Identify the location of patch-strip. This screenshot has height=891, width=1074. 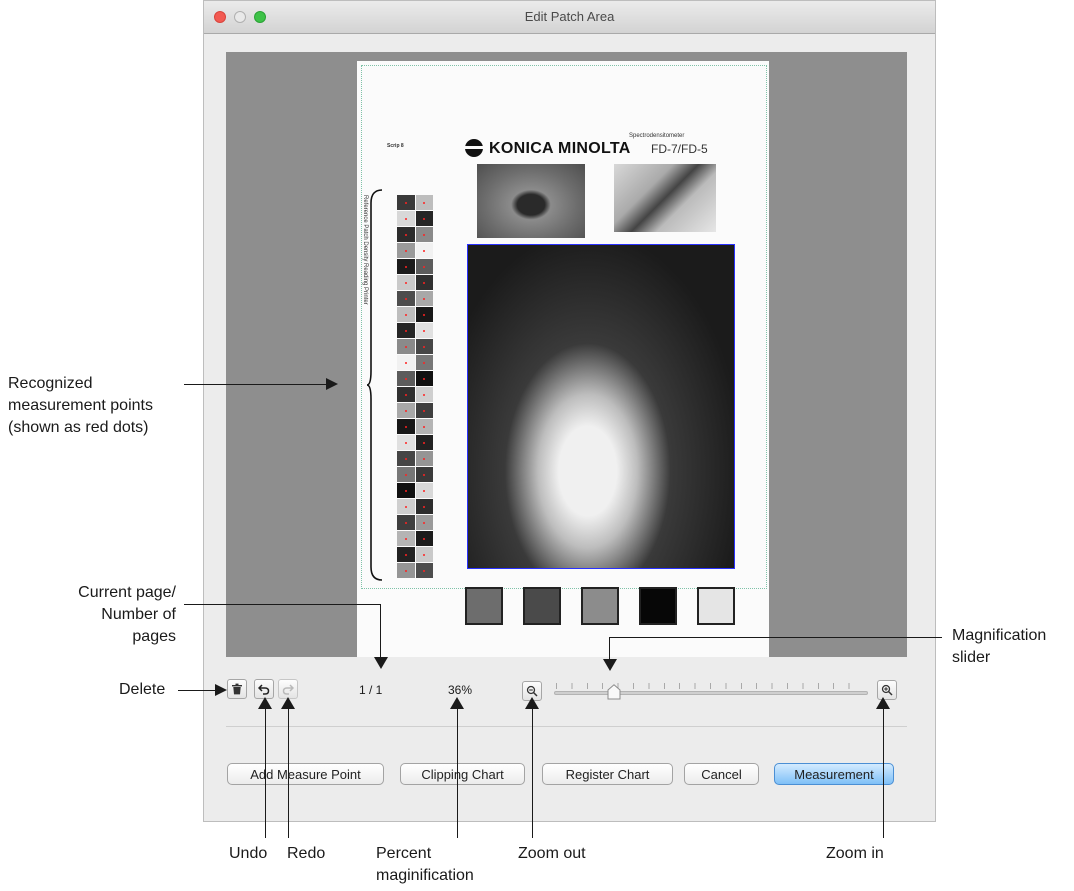
(415, 387).